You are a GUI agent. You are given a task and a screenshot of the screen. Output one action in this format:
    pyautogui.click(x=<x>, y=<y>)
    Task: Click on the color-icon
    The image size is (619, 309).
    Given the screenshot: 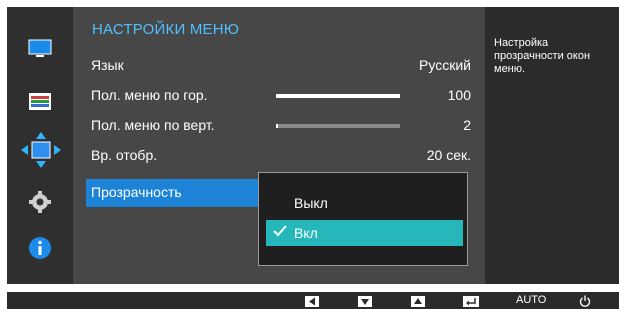 What is the action you would take?
    pyautogui.click(x=40, y=102)
    